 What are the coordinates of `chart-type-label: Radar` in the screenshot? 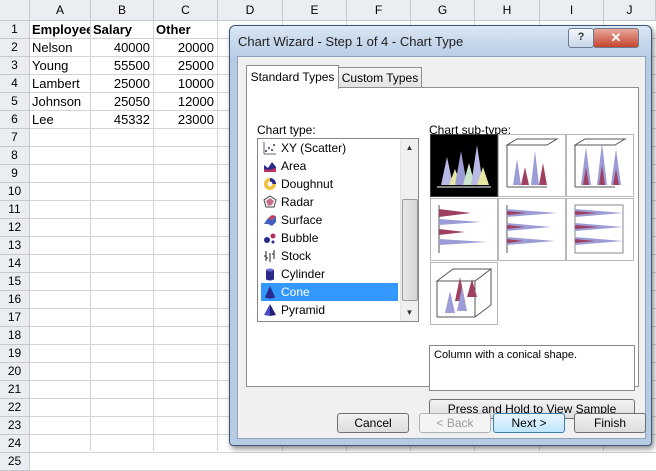 It's located at (297, 202).